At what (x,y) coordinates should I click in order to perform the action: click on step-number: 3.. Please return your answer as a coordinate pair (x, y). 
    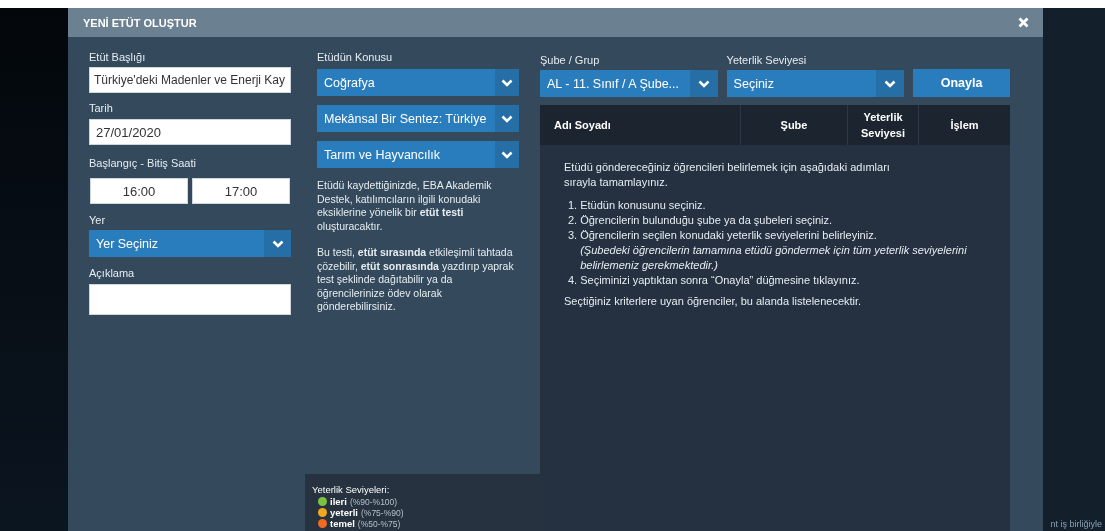
    Looking at the image, I should click on (573, 235).